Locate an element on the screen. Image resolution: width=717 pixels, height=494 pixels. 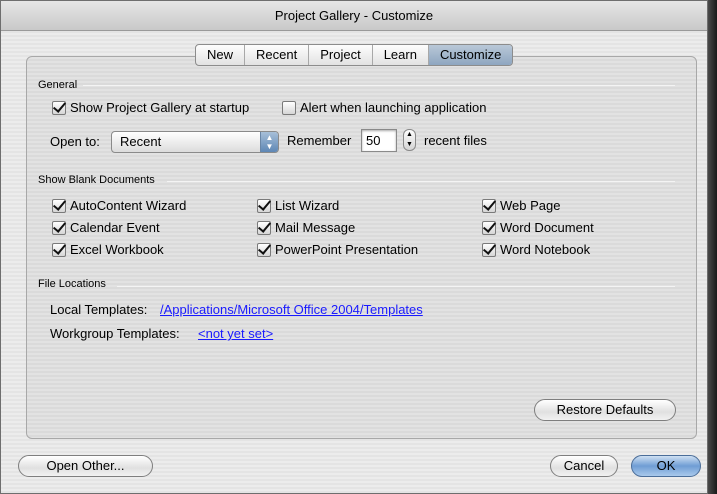
remember-count-field: 50 is located at coordinates (379, 140).